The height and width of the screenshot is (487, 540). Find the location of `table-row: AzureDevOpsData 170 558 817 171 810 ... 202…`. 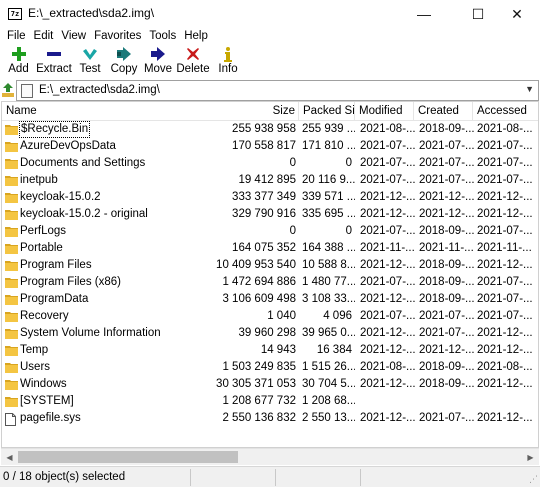

table-row: AzureDevOpsData 170 558 817 171 810 ... 202… is located at coordinates (270, 146).